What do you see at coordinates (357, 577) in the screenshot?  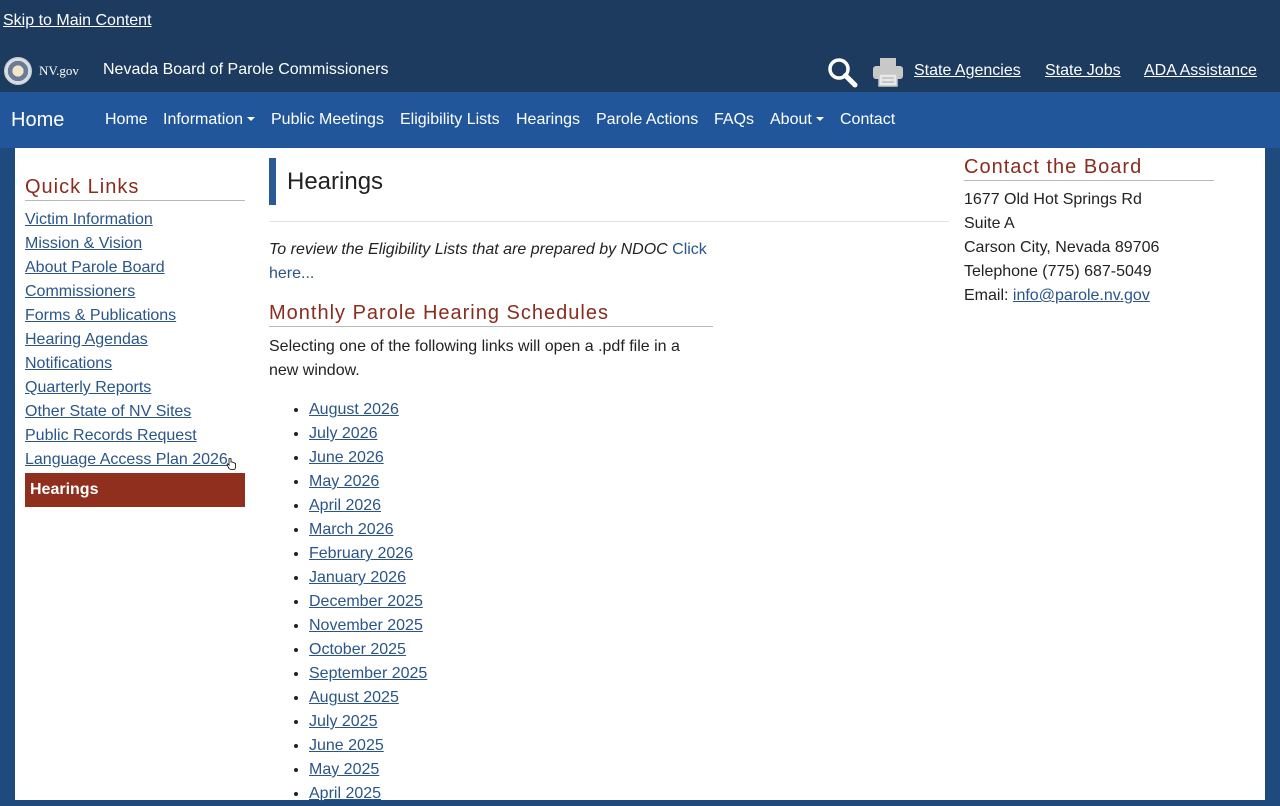 I see `schedule-link: January 2026` at bounding box center [357, 577].